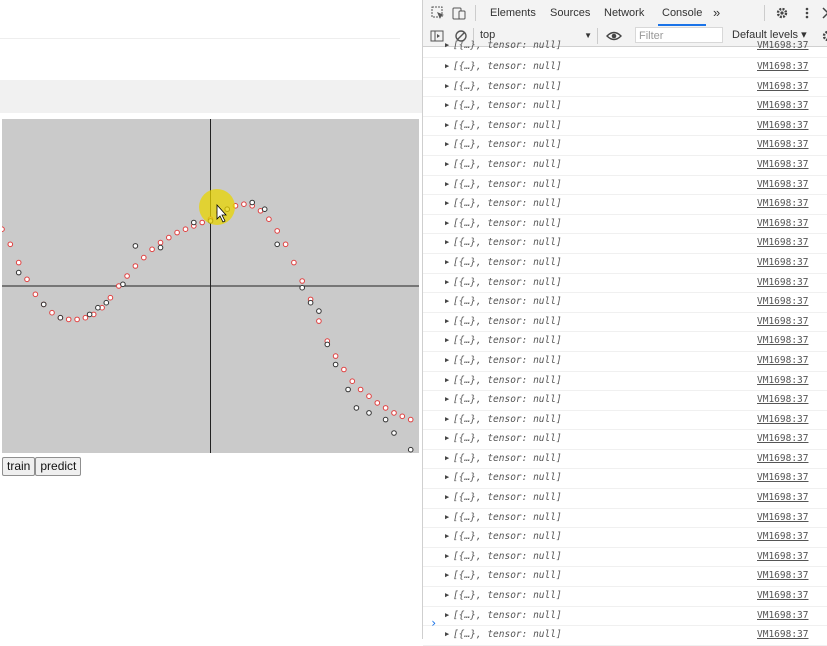 The image size is (827, 646). I want to click on close-icon, so click(824, 13).